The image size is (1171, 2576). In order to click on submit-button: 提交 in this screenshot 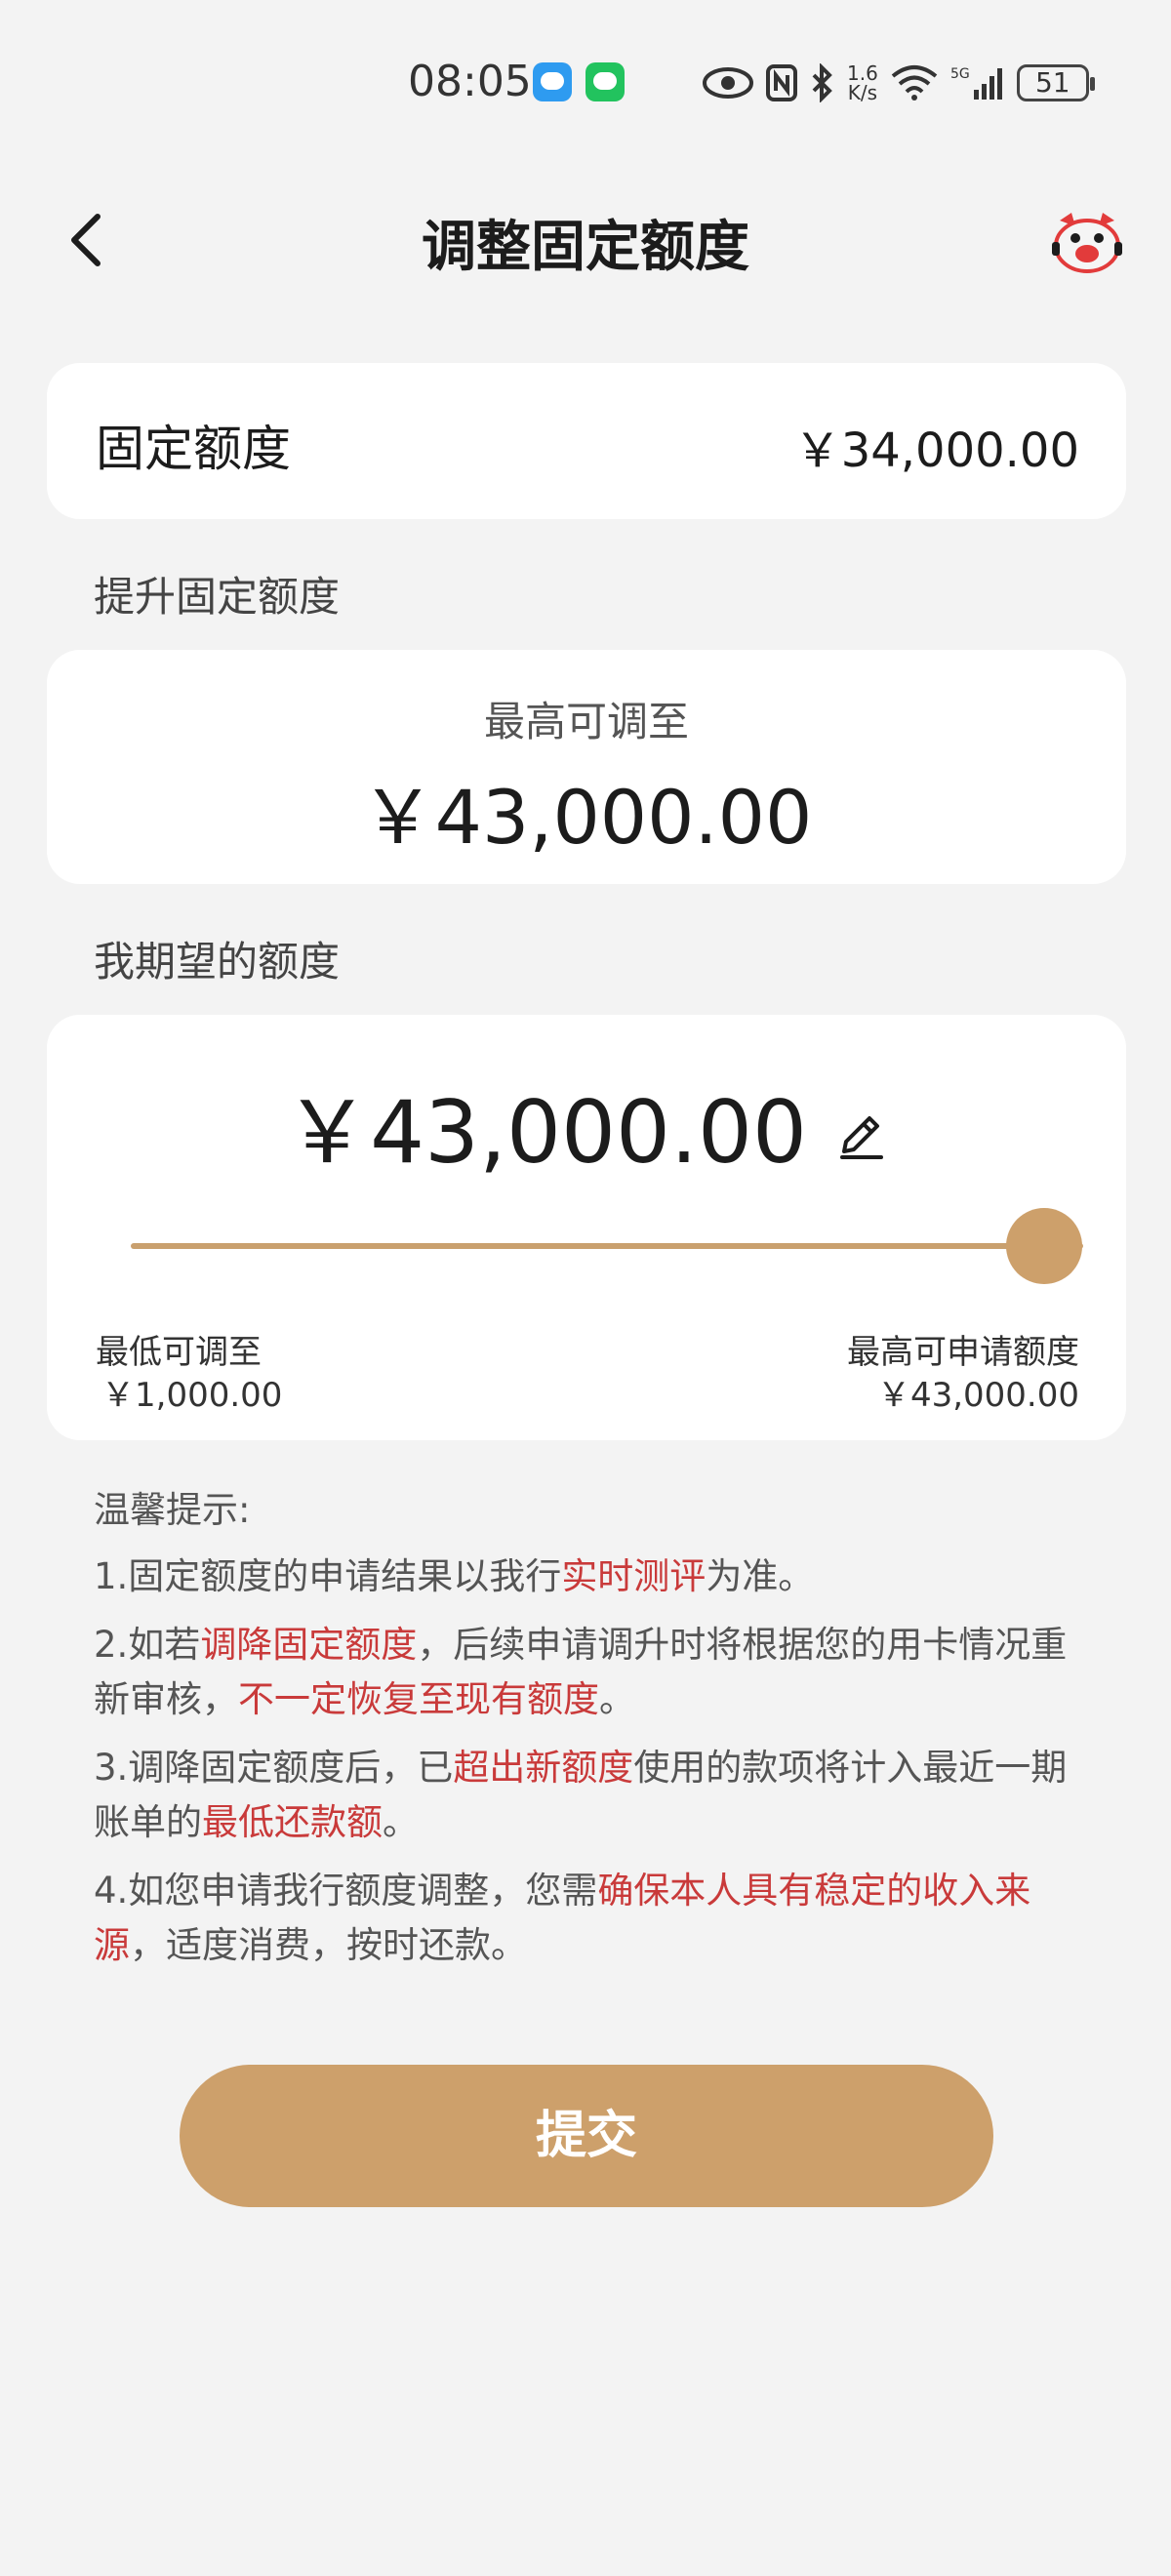, I will do `click(586, 2136)`.